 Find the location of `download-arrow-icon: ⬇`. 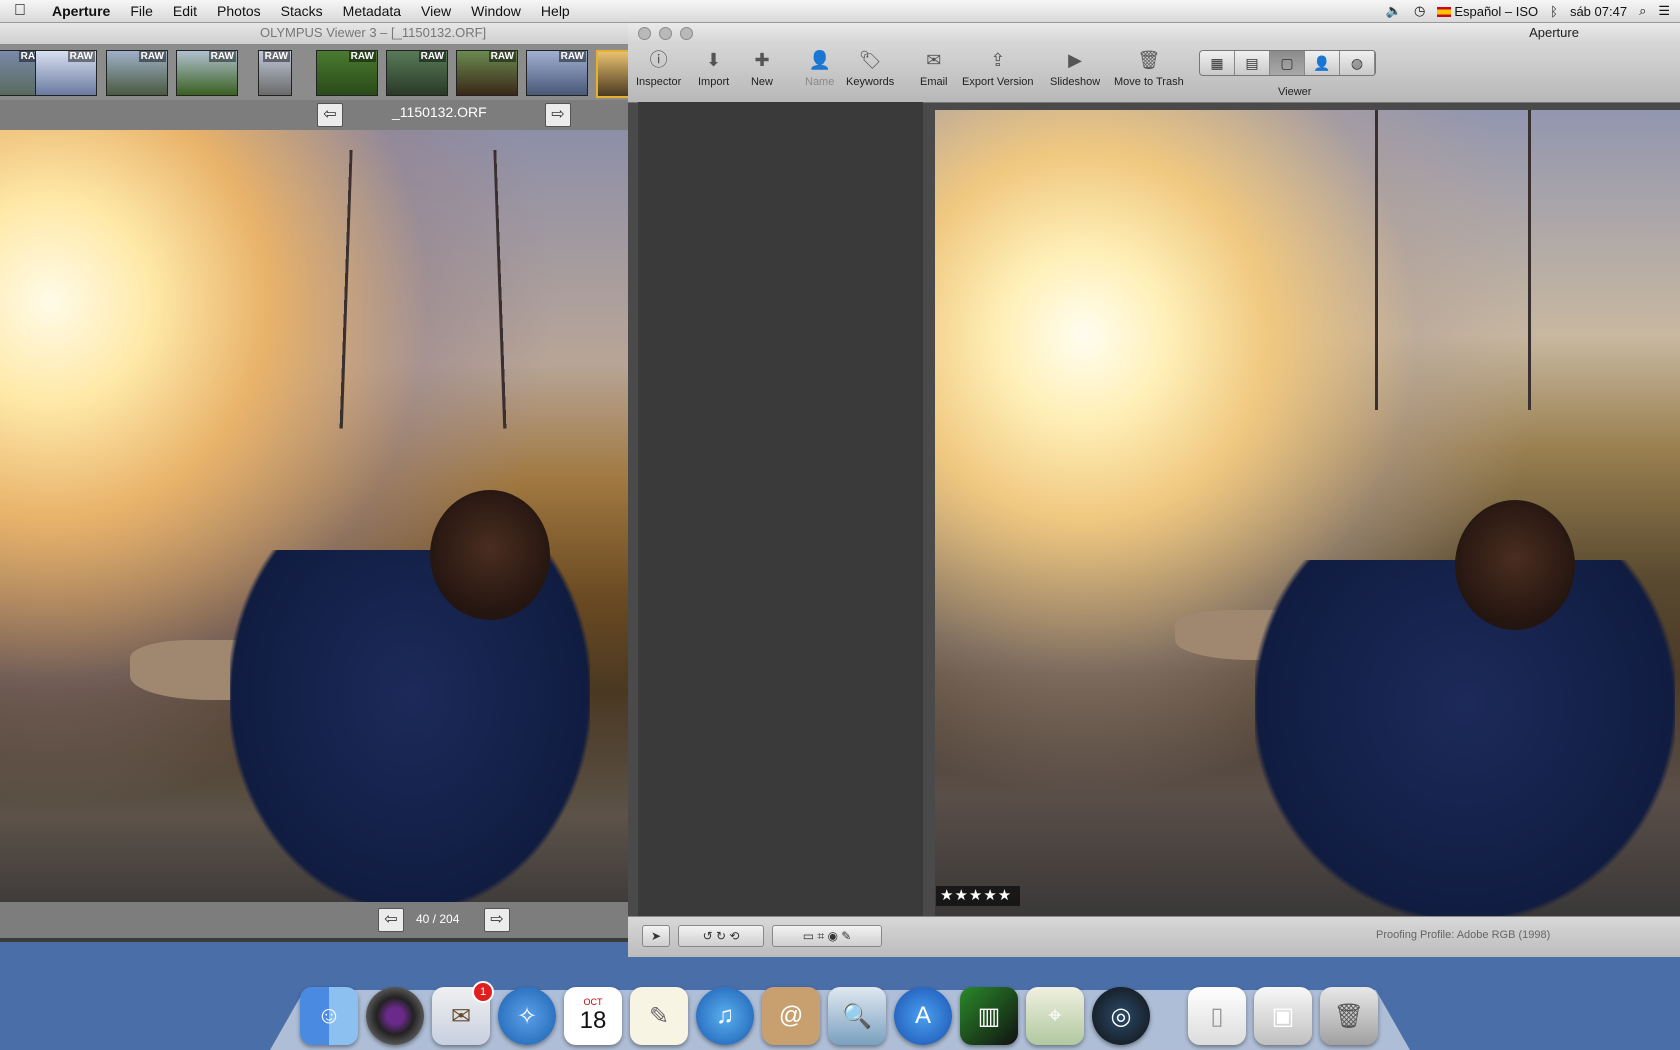

download-arrow-icon: ⬇ is located at coordinates (714, 60).